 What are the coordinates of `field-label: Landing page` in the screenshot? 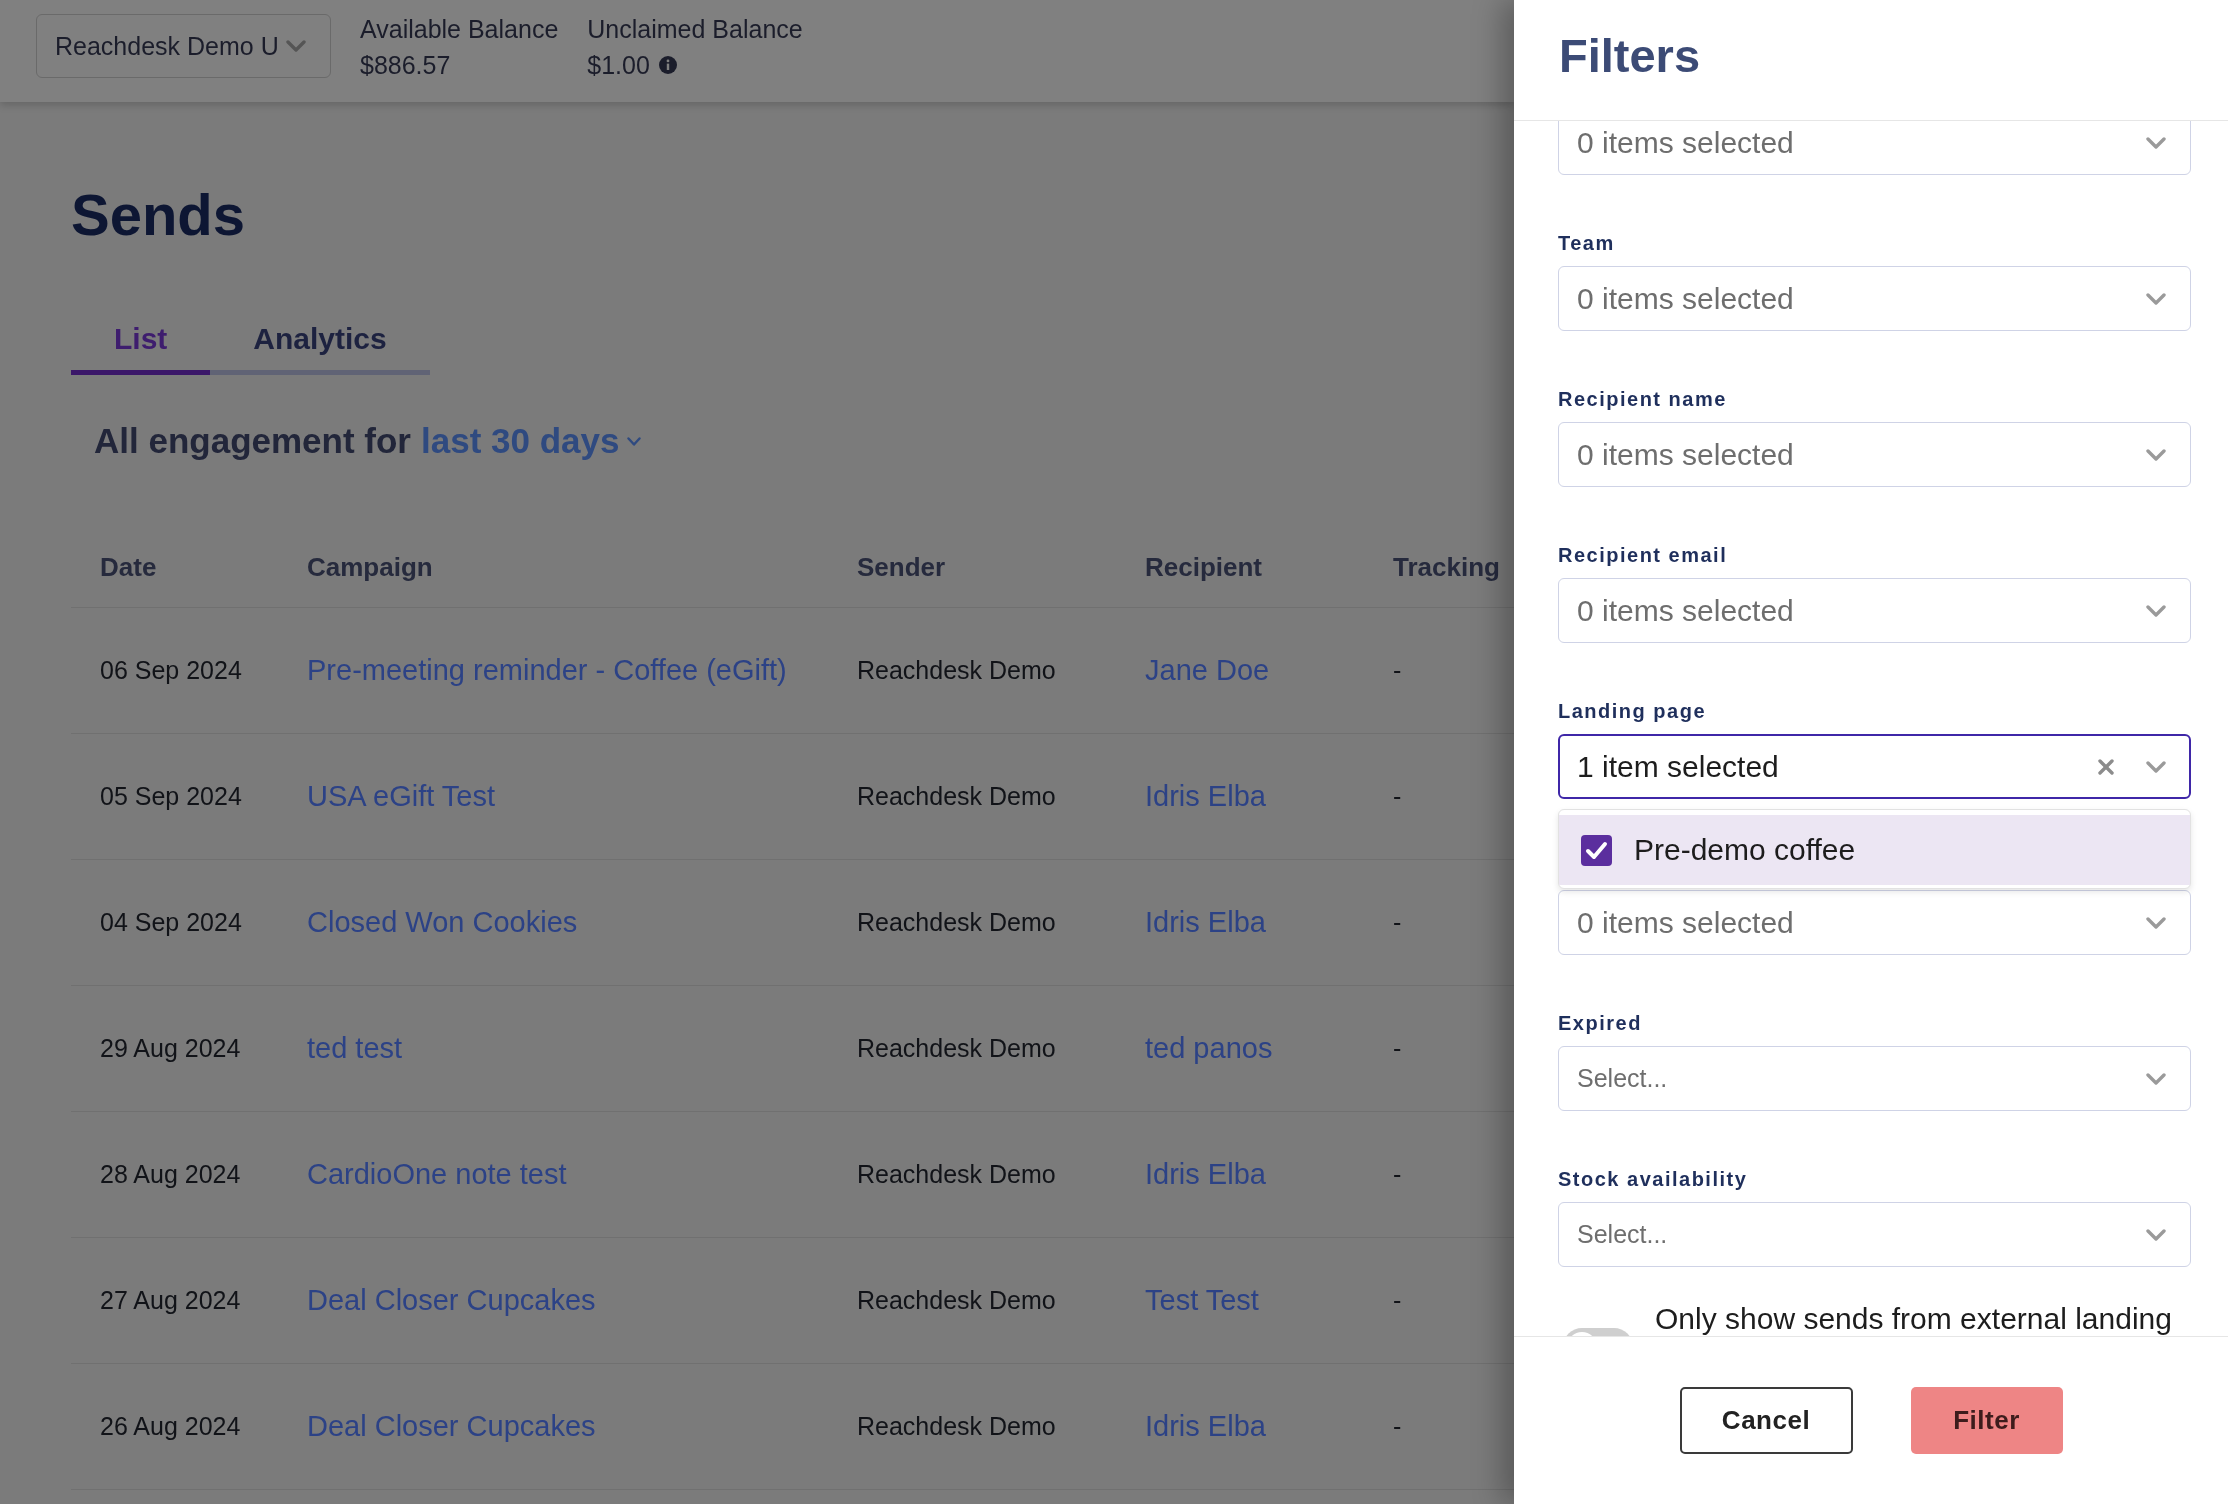 It's located at (1632, 711).